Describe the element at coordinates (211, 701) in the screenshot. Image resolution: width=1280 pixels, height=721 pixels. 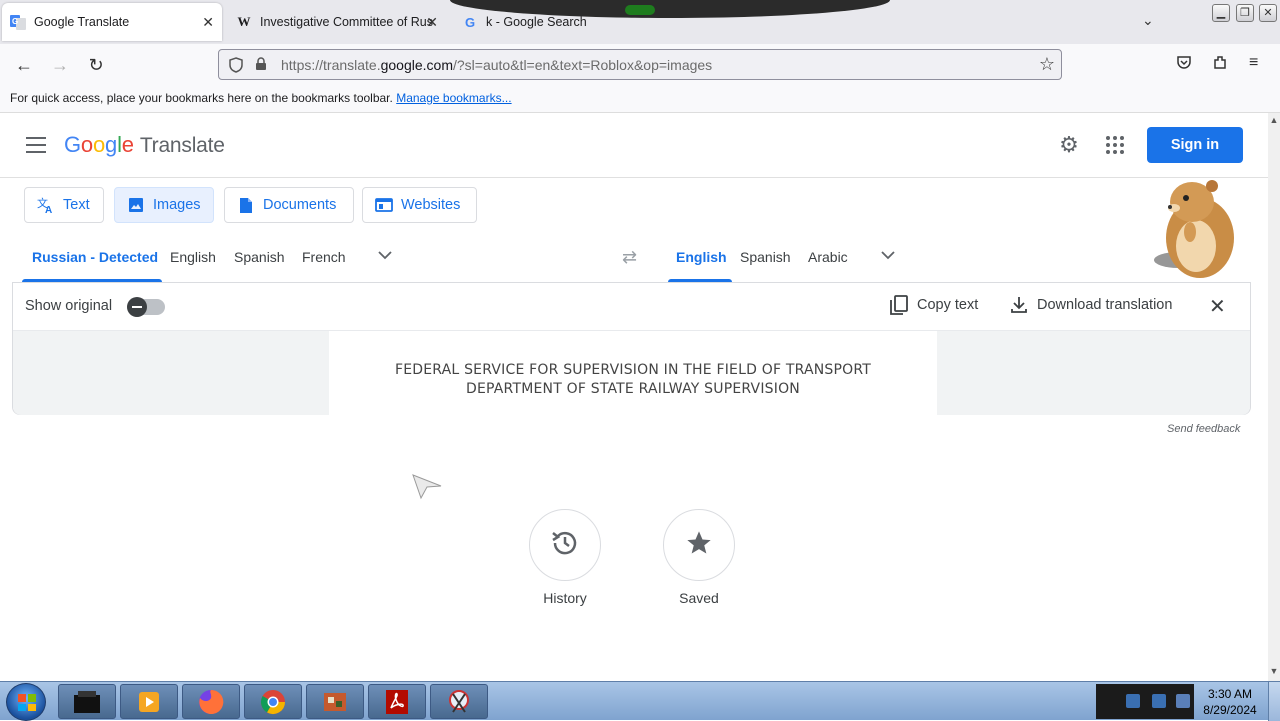
I see `taskbar-firefox-app` at that location.